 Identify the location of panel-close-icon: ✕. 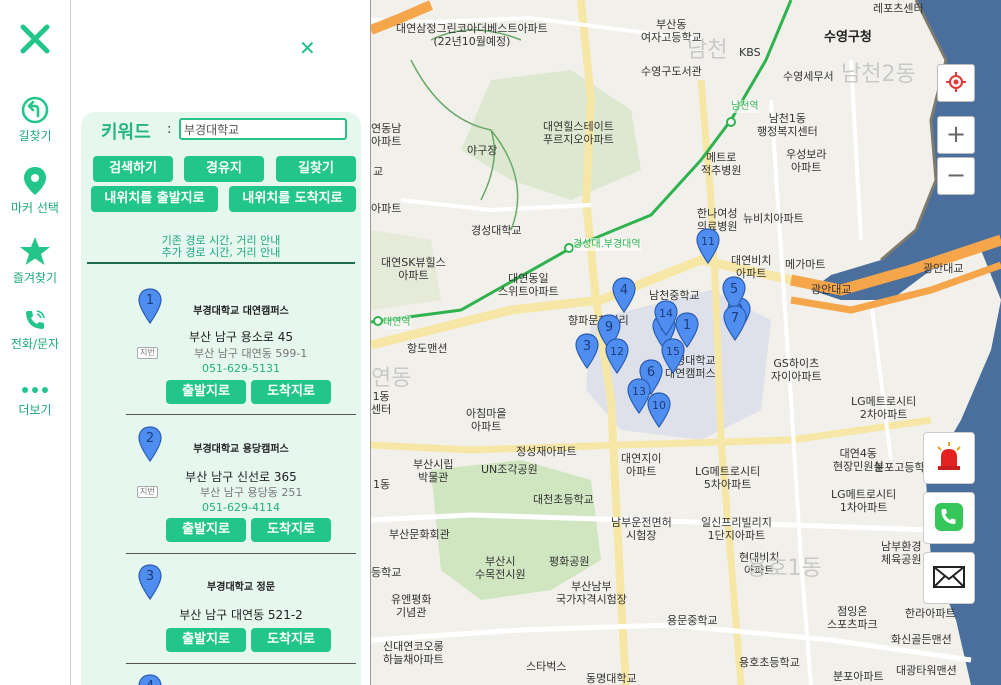
(307, 48).